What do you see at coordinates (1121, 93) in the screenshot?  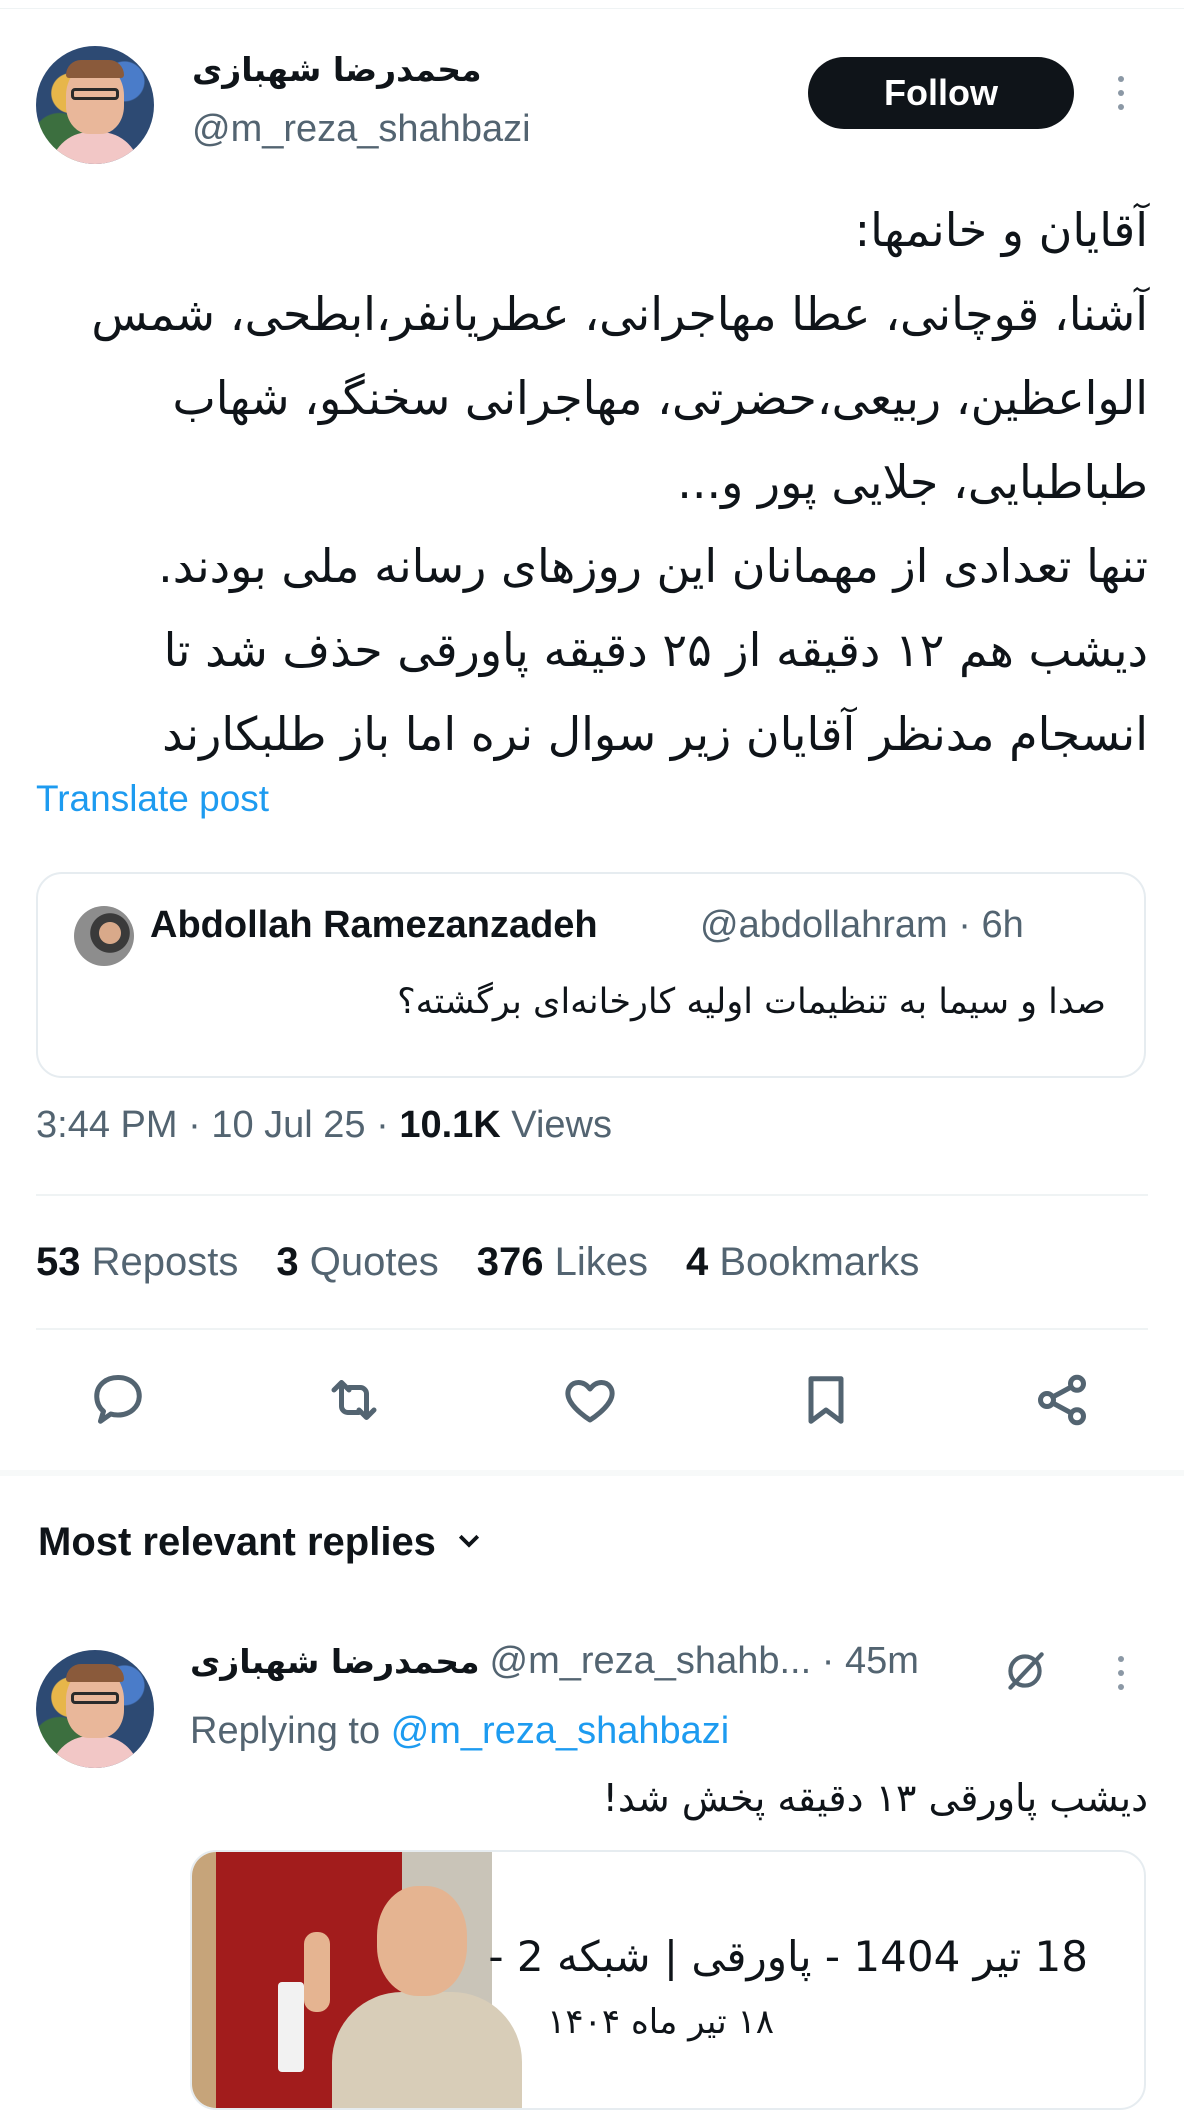 I see `more-options-icon` at bounding box center [1121, 93].